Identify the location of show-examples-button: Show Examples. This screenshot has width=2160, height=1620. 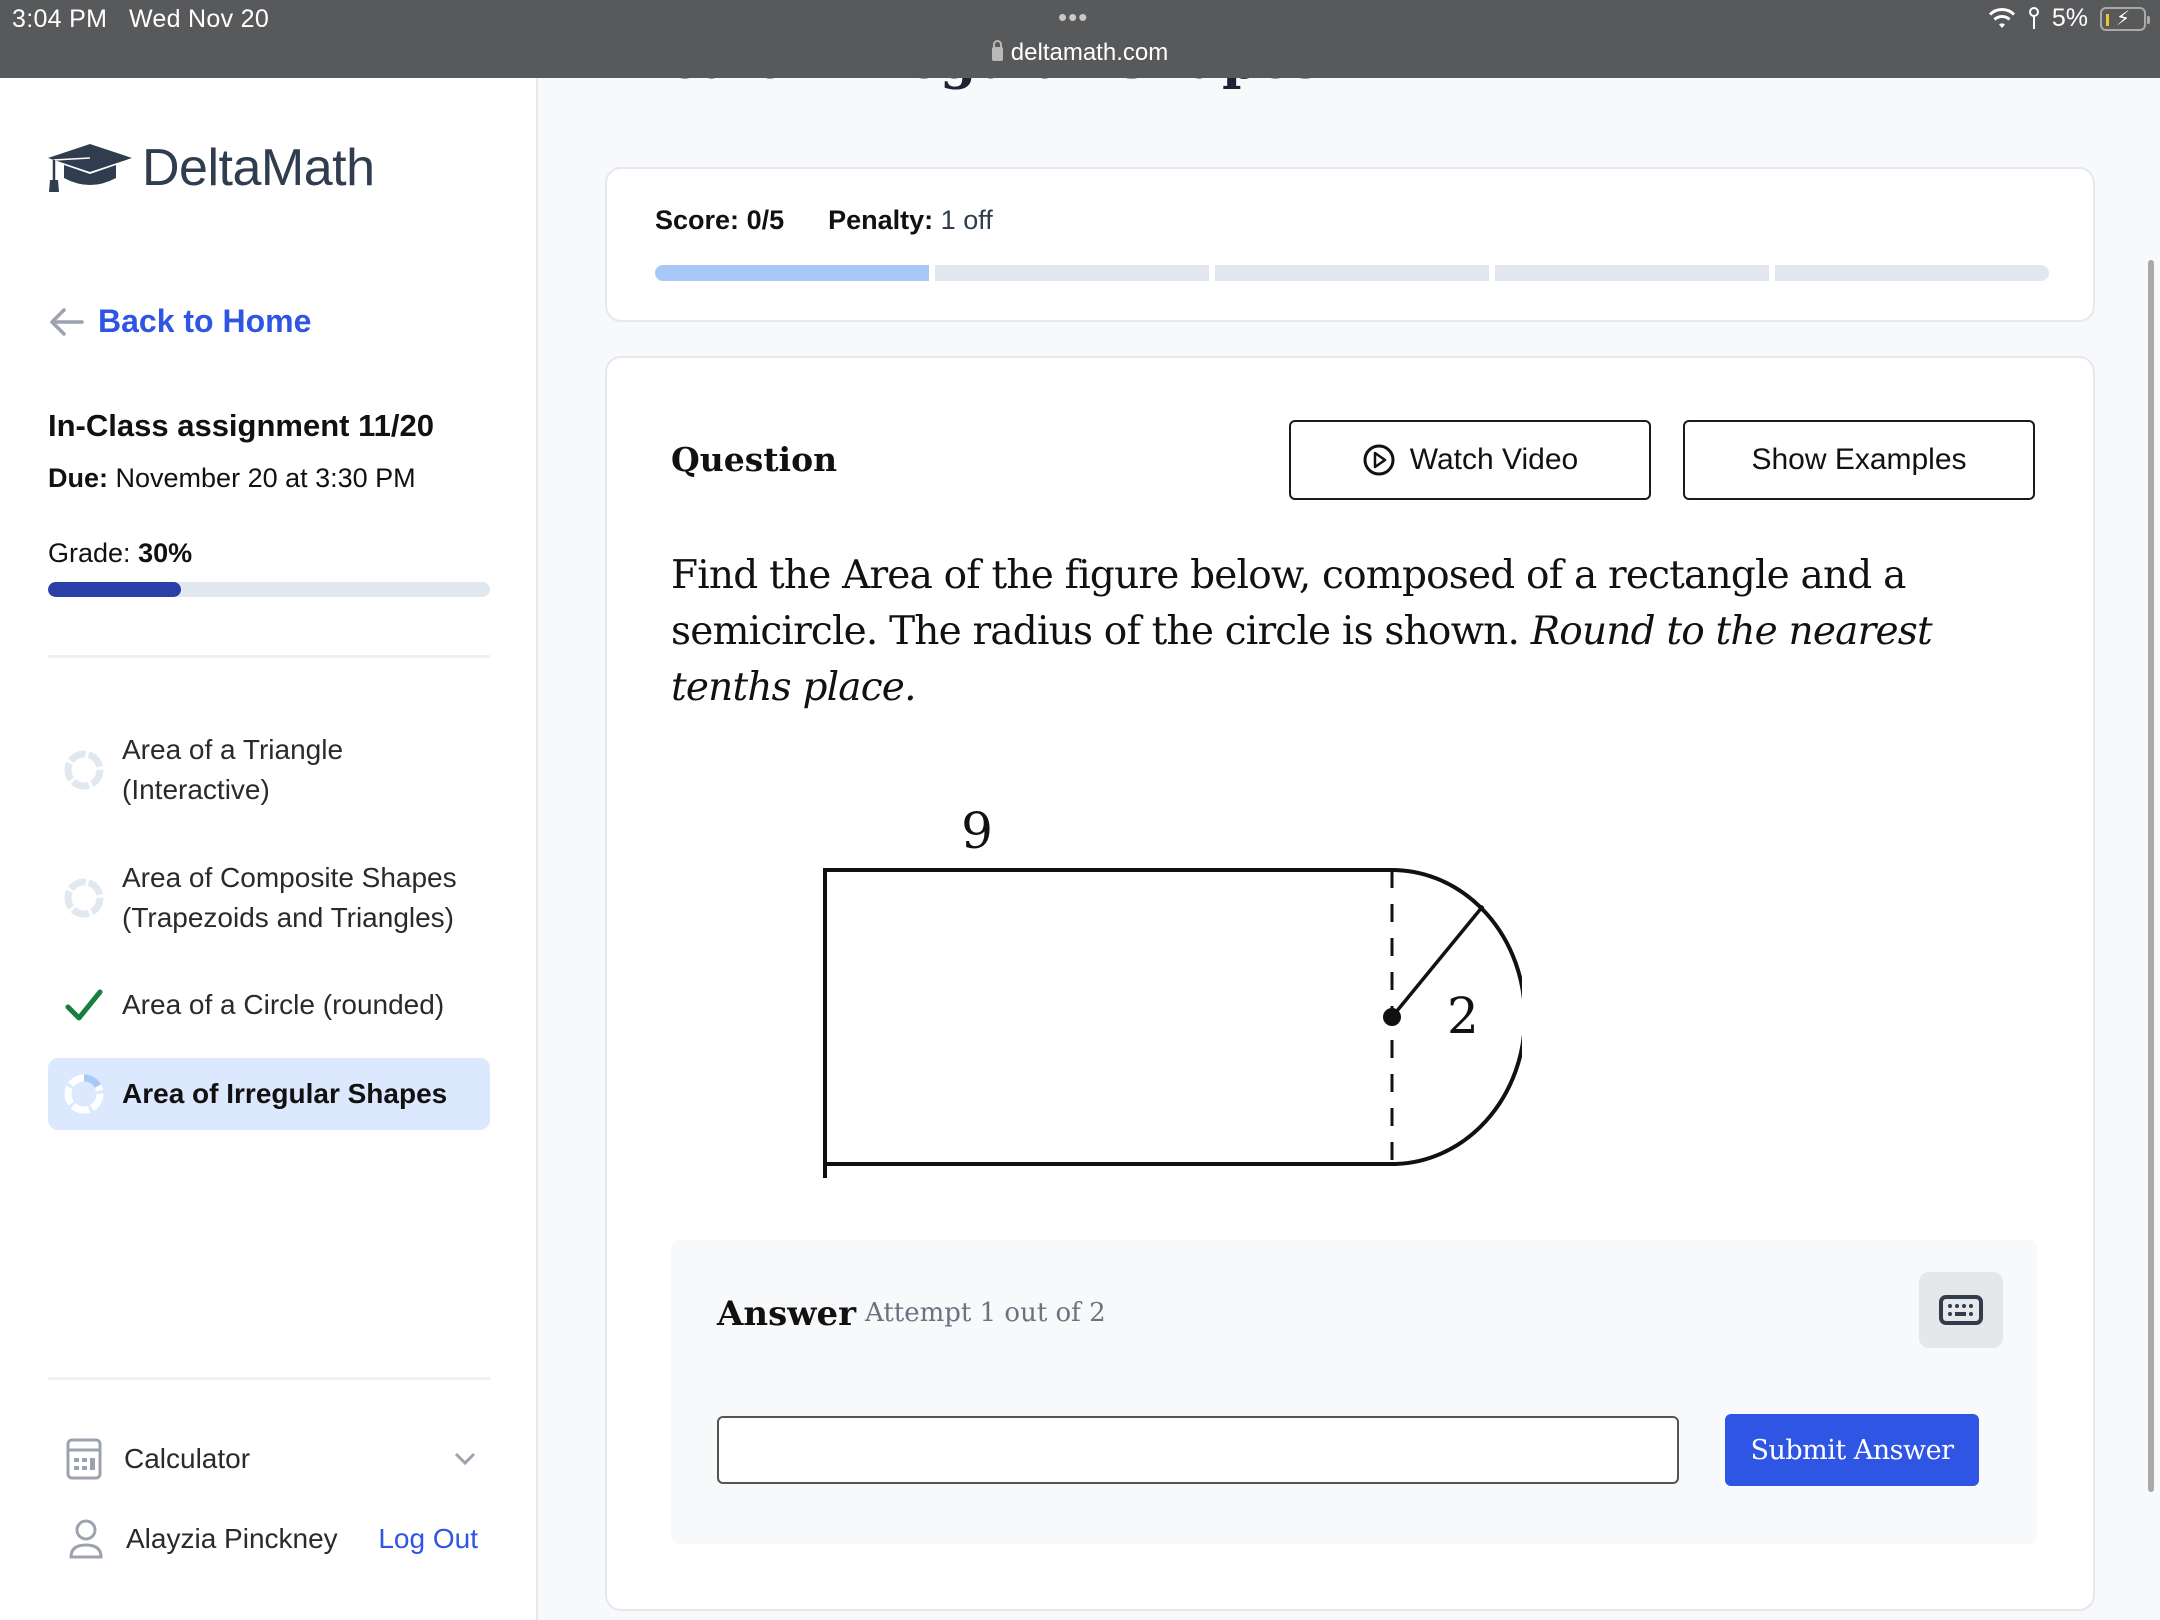
(1859, 460).